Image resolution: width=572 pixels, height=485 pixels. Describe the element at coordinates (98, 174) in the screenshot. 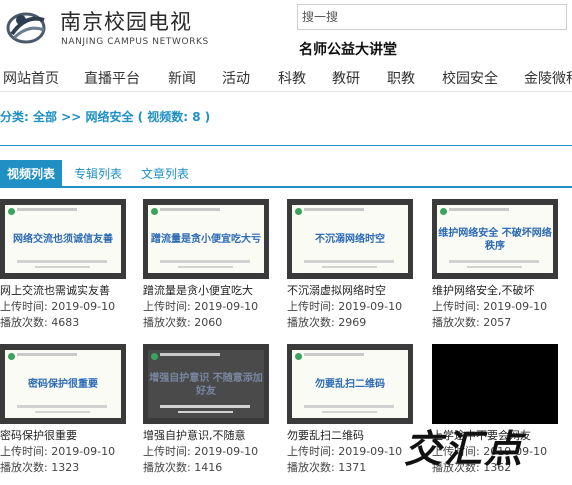

I see `tab-album-list: 专辑列表` at that location.